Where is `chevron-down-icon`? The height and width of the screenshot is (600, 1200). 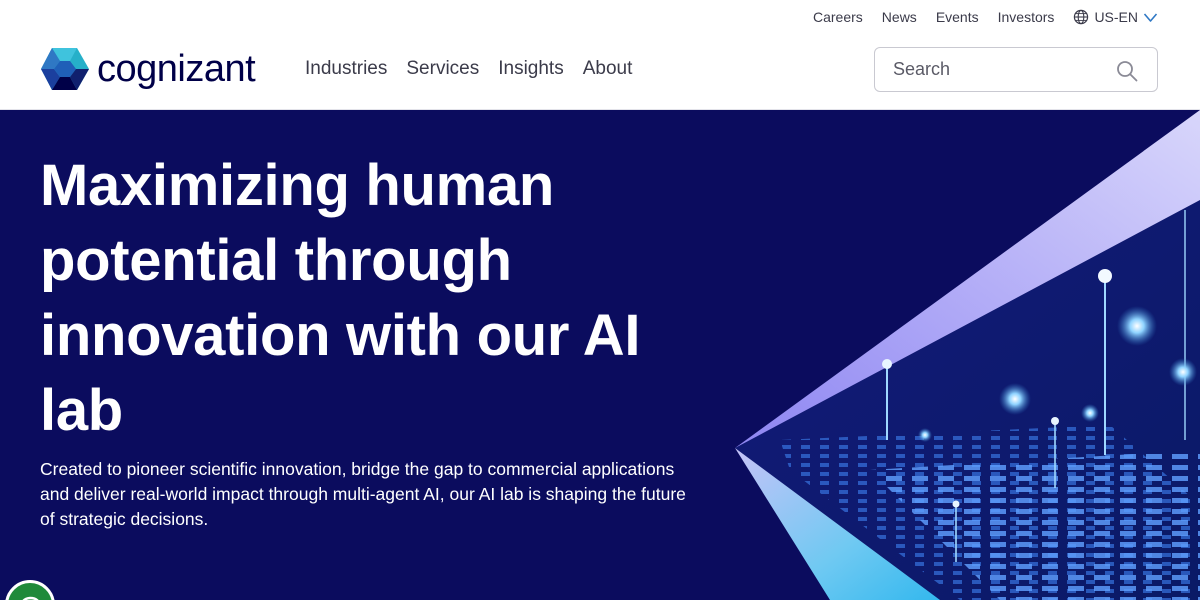 chevron-down-icon is located at coordinates (1150, 17).